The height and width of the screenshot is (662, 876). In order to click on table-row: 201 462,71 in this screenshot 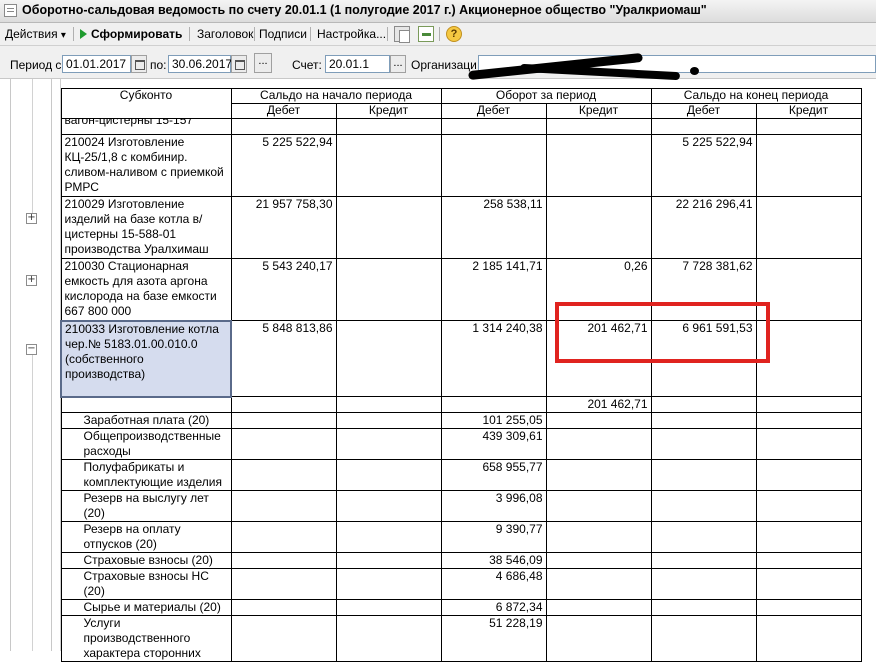, I will do `click(461, 404)`.